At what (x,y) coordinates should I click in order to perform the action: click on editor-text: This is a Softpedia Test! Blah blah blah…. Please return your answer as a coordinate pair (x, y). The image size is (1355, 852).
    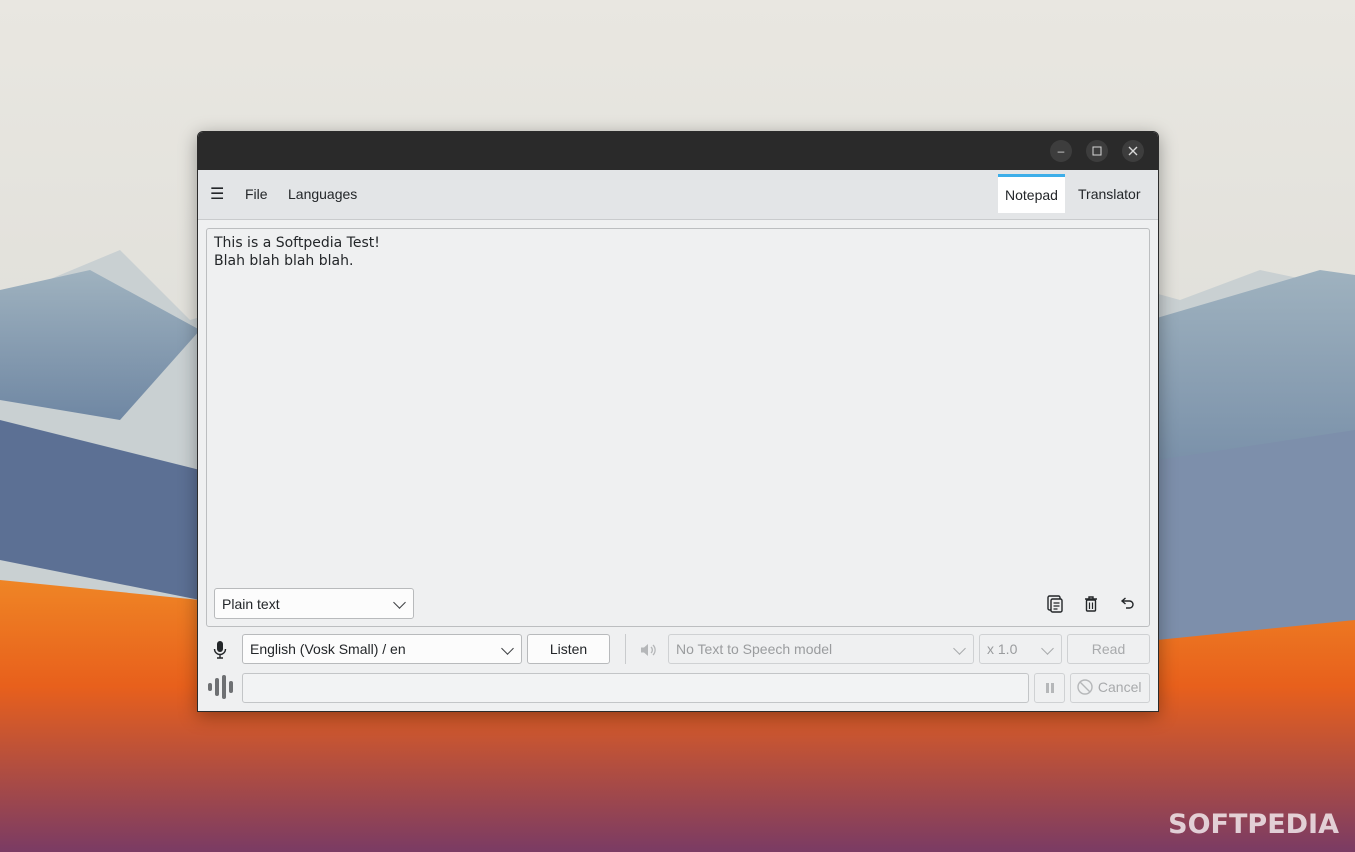
    Looking at the image, I should click on (297, 252).